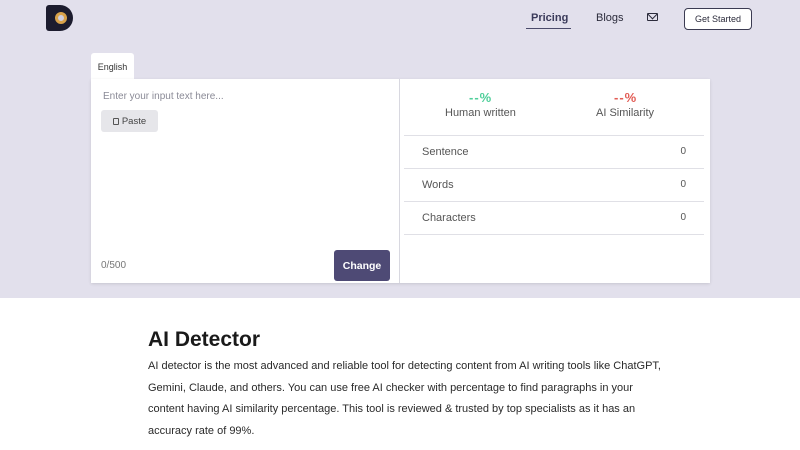 The image size is (800, 450). I want to click on change-button: Change, so click(362, 265).